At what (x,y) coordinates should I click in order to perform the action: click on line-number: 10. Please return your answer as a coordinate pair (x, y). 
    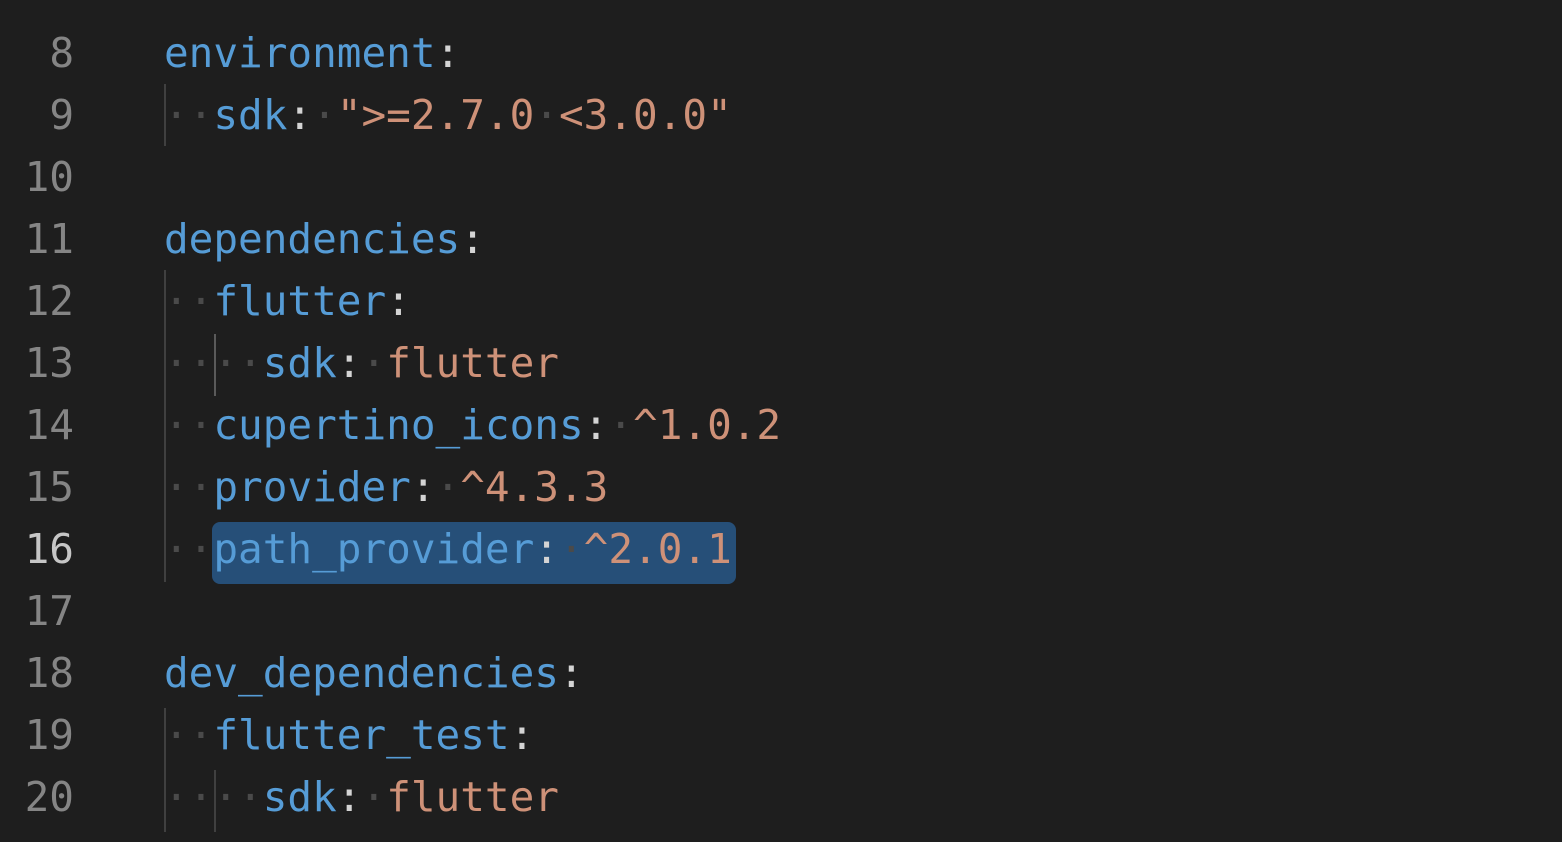
    Looking at the image, I should click on (49, 177).